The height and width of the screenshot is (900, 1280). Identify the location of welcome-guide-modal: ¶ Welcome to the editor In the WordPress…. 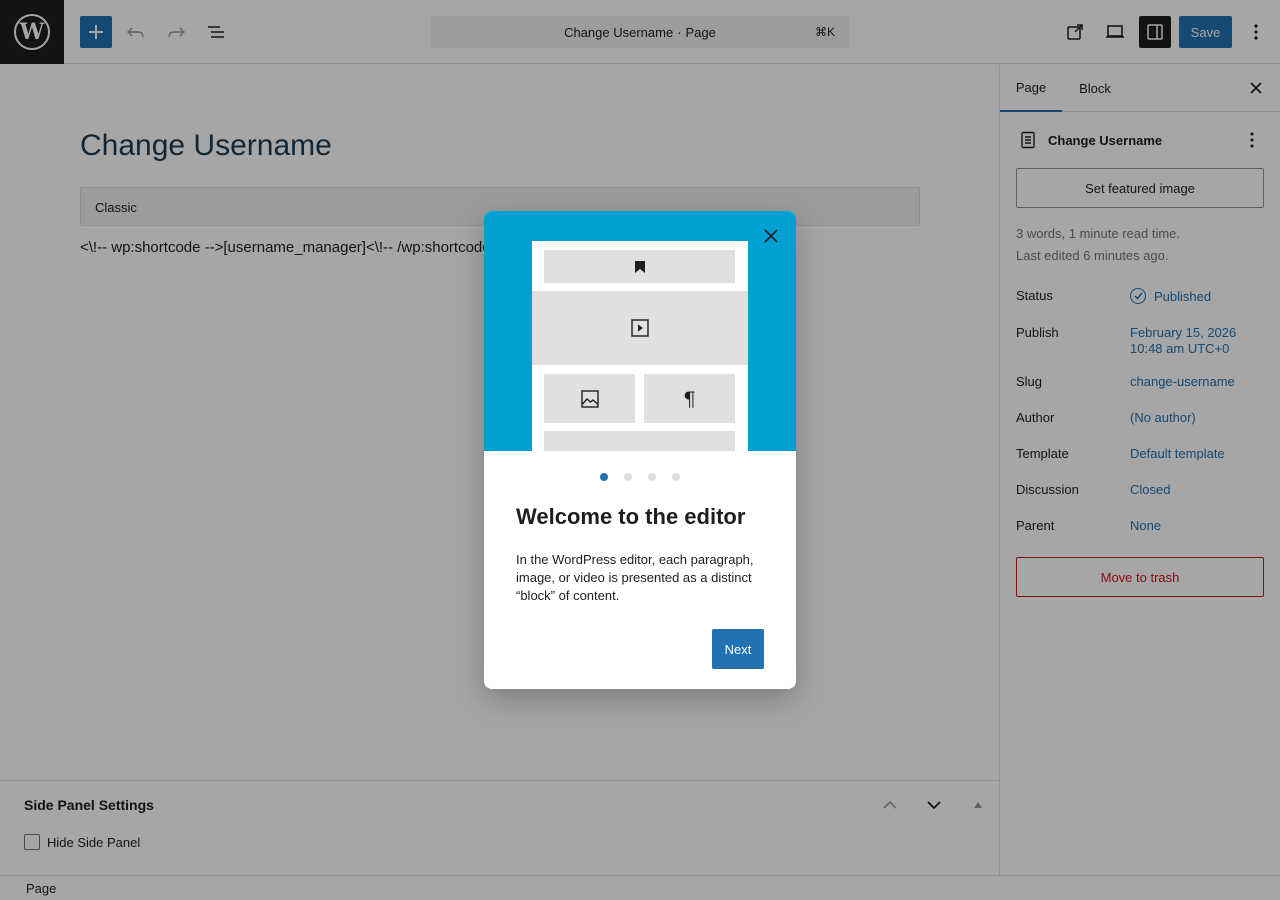
(640, 450).